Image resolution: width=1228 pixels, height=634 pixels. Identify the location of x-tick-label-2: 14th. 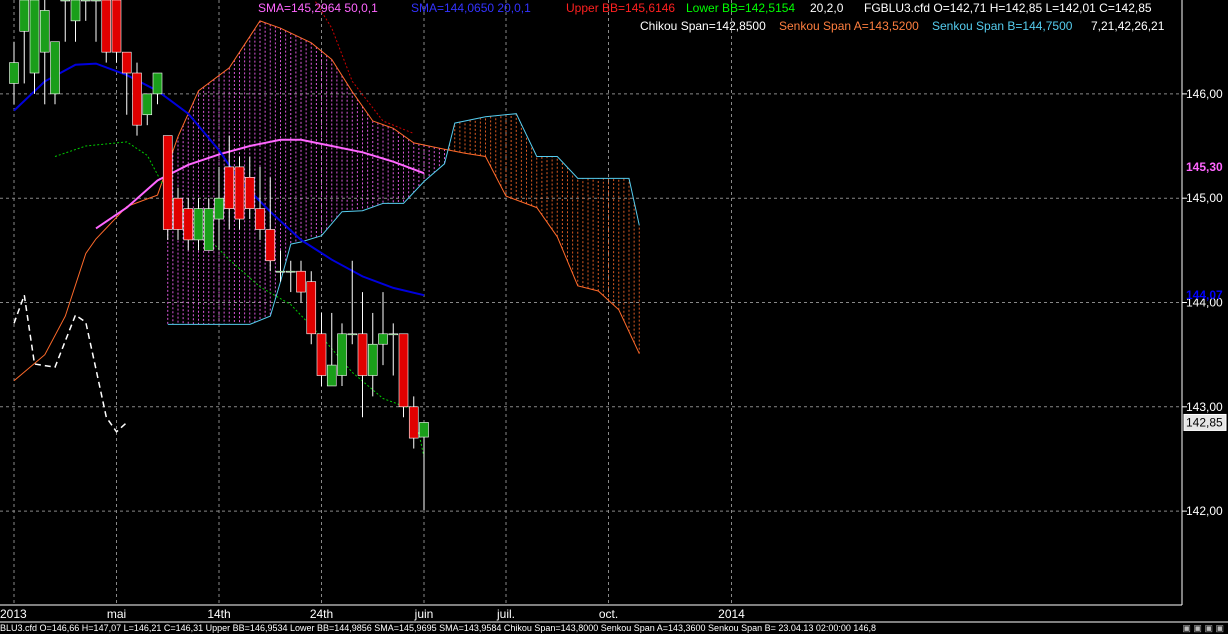
(218, 614).